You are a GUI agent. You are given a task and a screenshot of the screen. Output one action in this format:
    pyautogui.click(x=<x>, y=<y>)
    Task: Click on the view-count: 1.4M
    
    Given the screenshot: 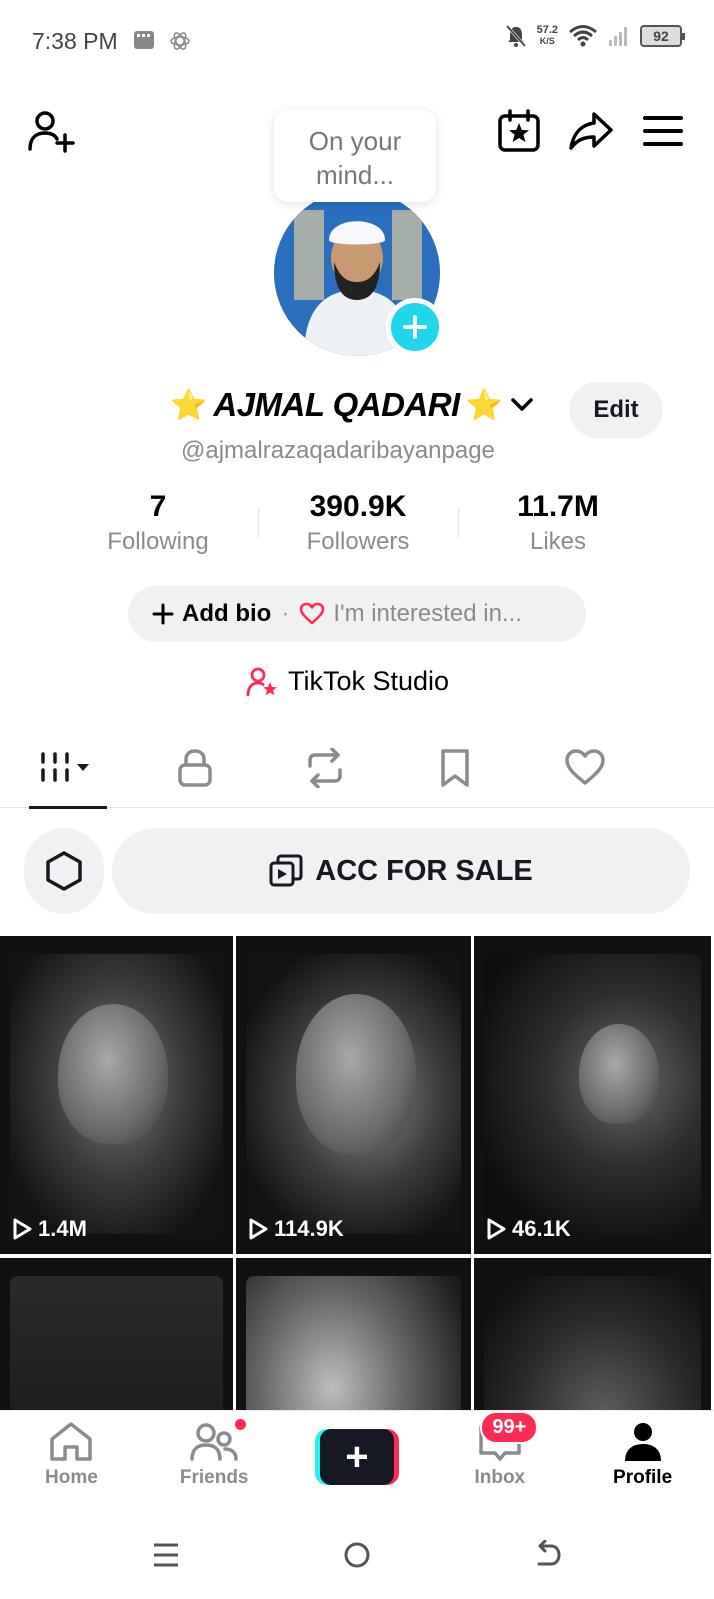 What is the action you would take?
    pyautogui.click(x=49, y=1229)
    